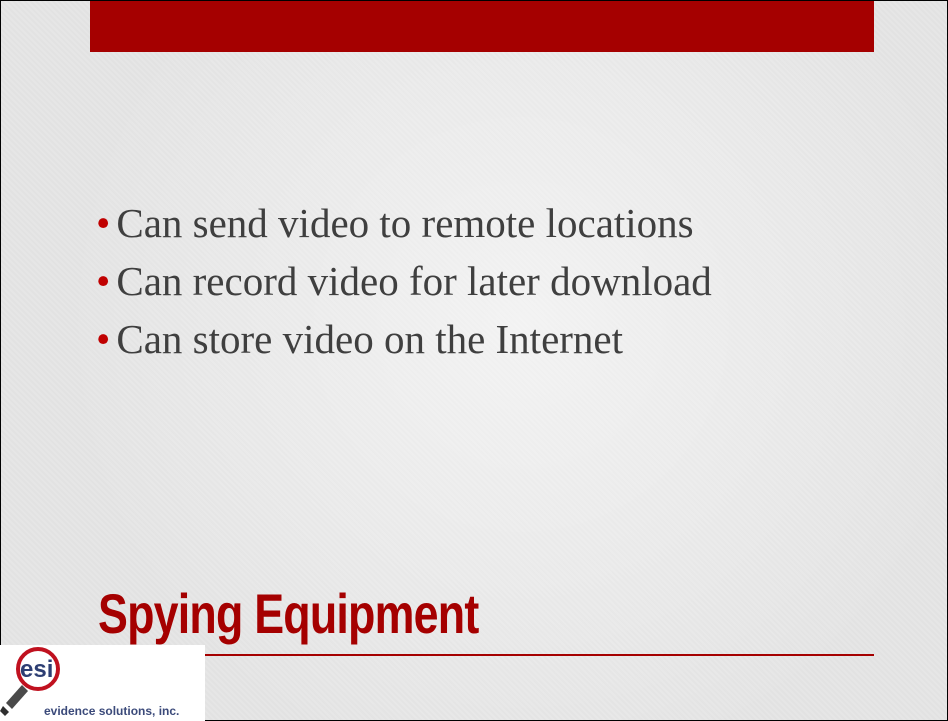 Image resolution: width=948 pixels, height=721 pixels. I want to click on bullet-text: Can record video for later download, so click(414, 281).